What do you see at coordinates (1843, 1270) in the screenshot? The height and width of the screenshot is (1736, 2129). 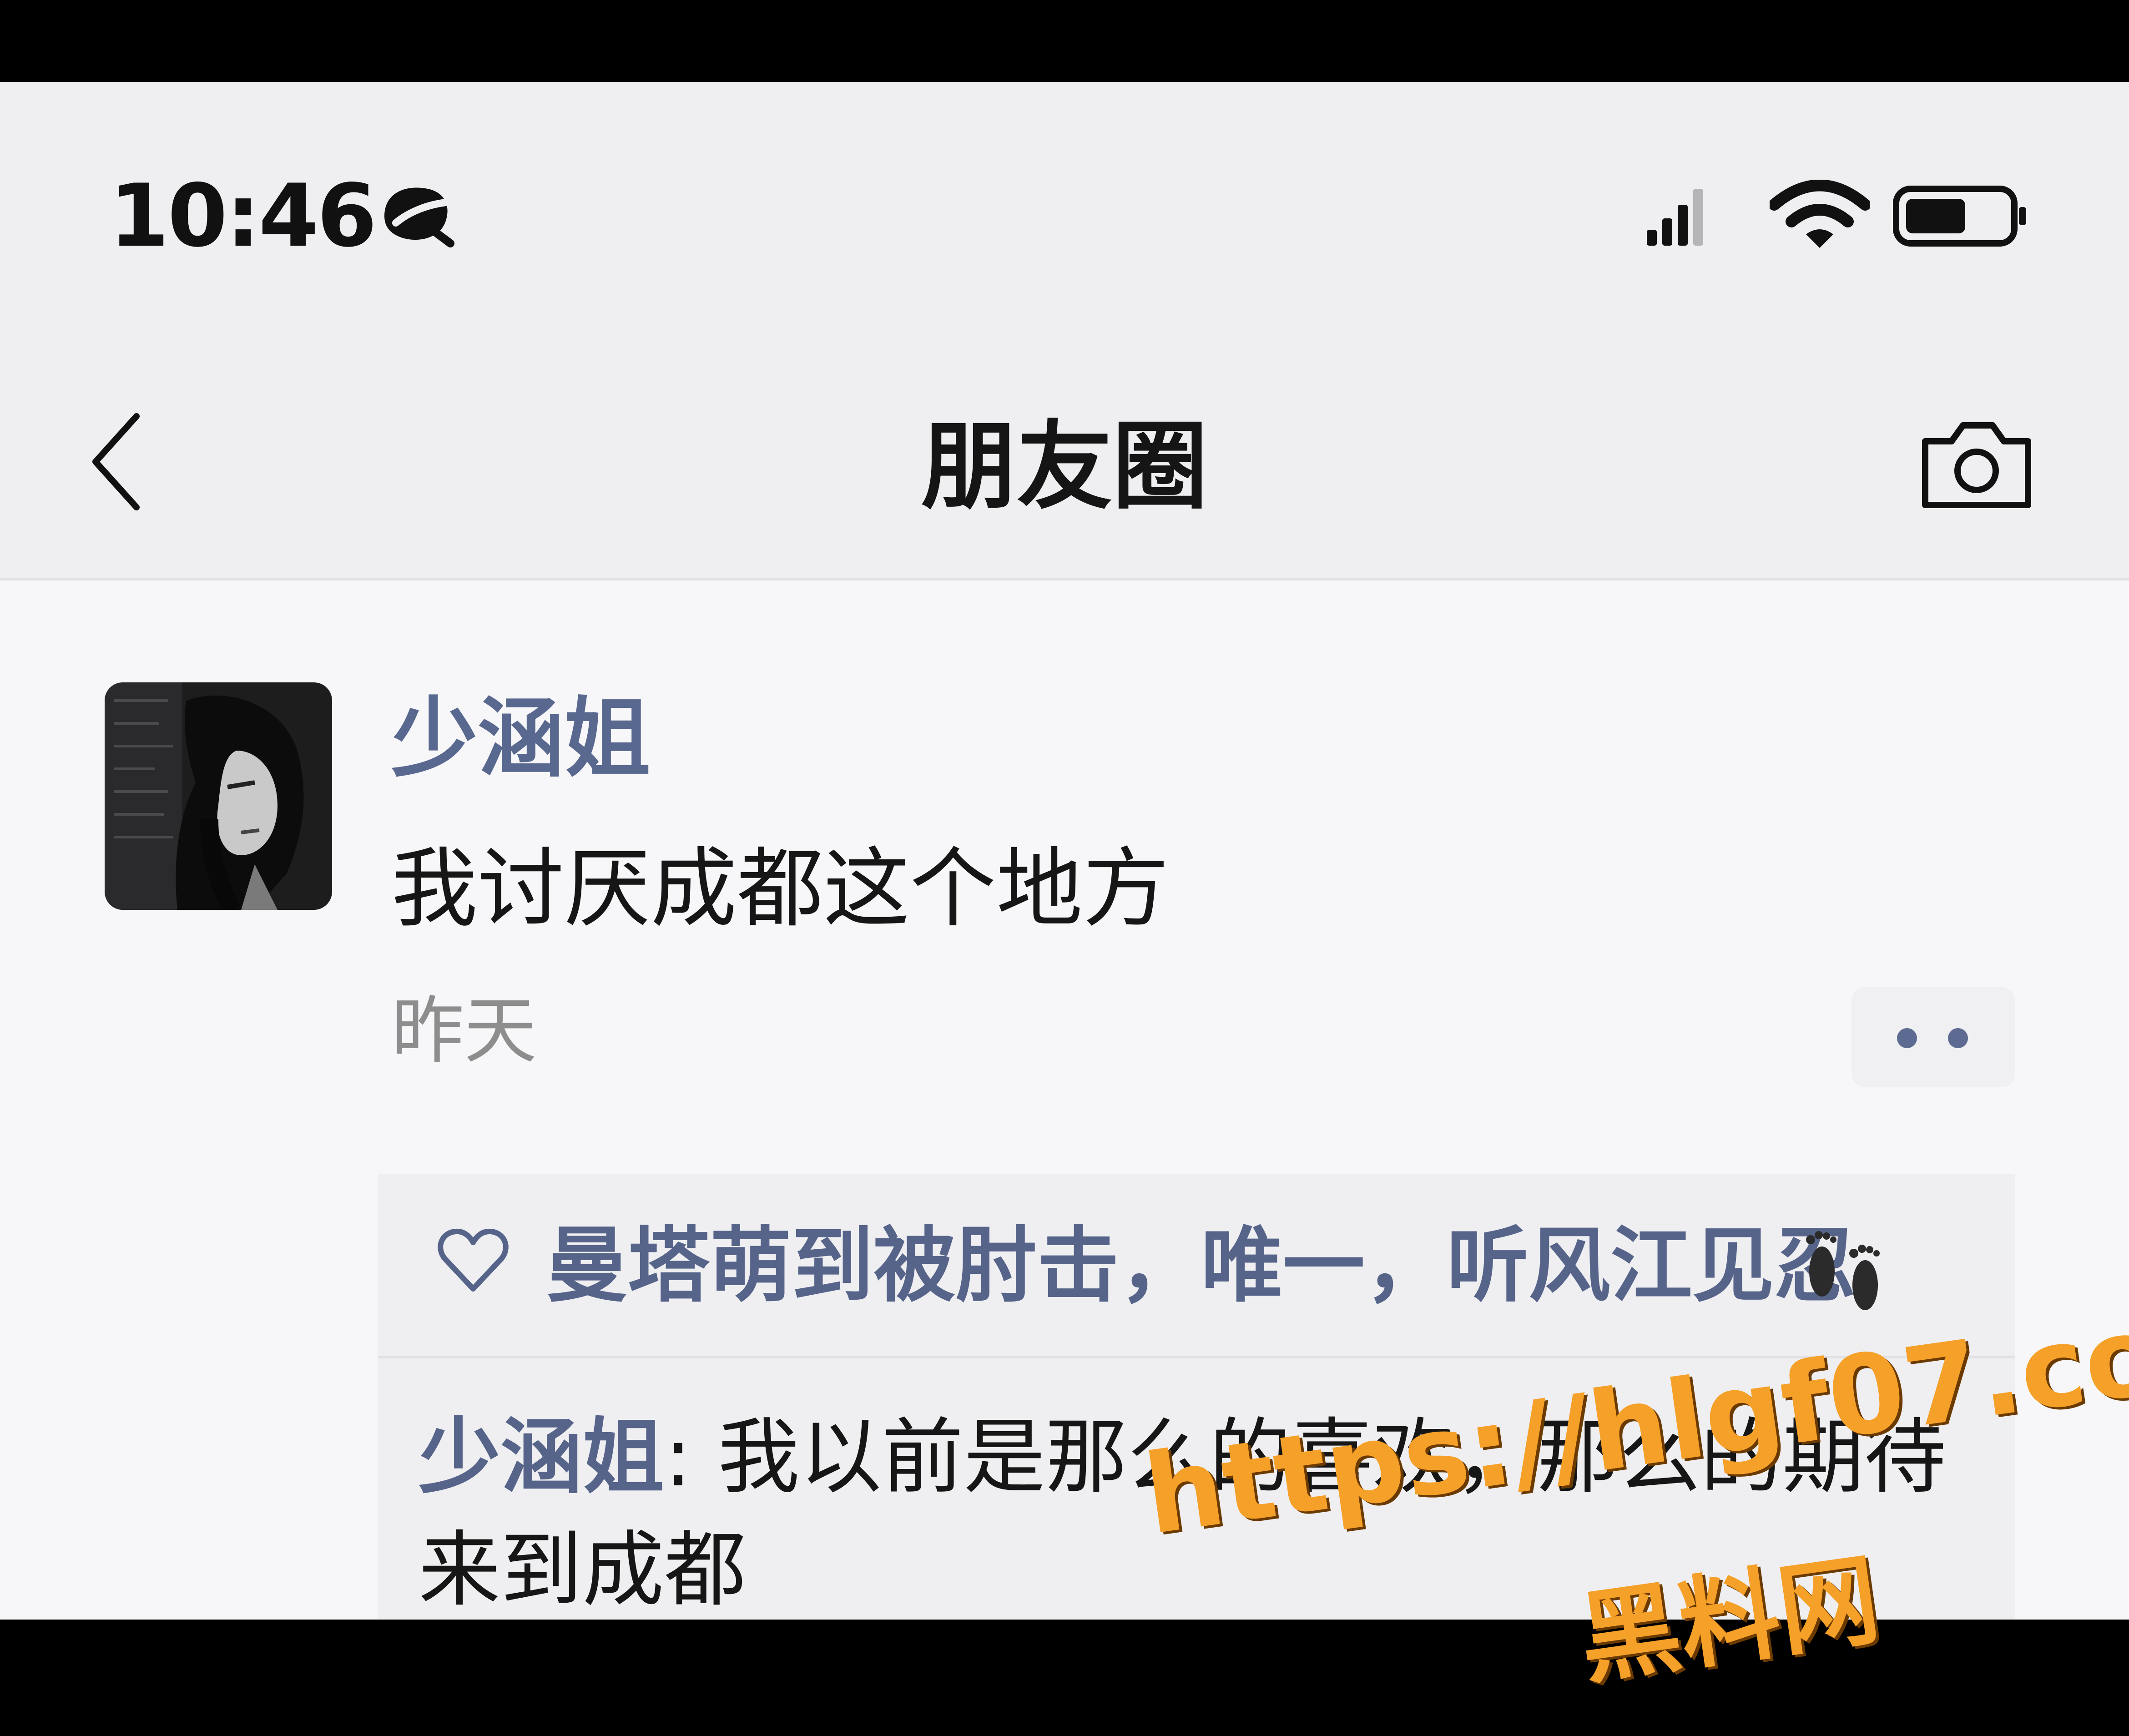 I see `footprints-icon` at bounding box center [1843, 1270].